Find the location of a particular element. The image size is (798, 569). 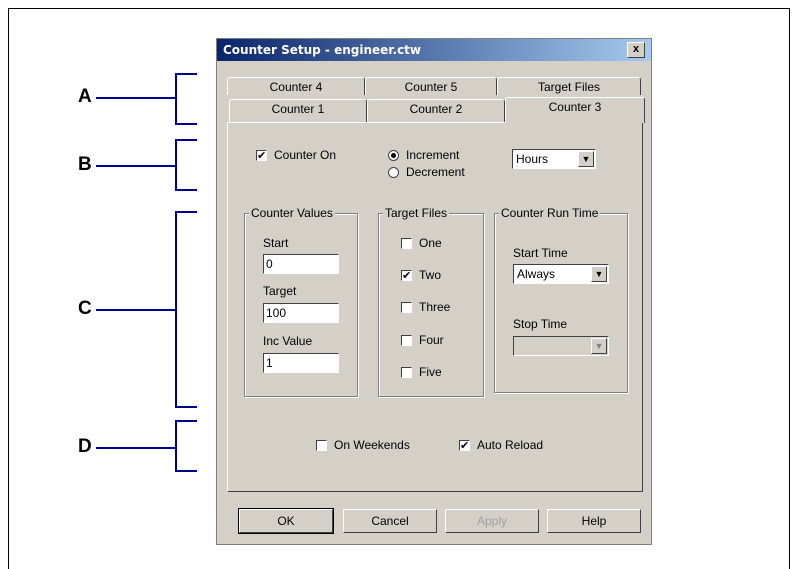

target-file-three-label: Three is located at coordinates (435, 307).